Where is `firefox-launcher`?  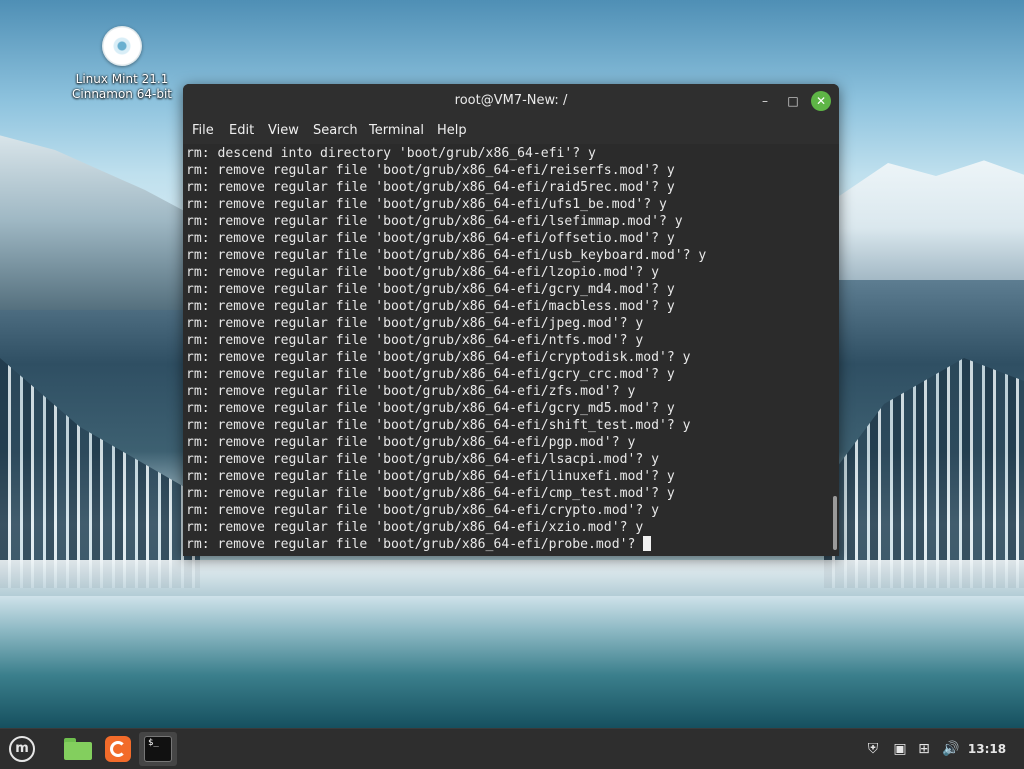 firefox-launcher is located at coordinates (118, 749).